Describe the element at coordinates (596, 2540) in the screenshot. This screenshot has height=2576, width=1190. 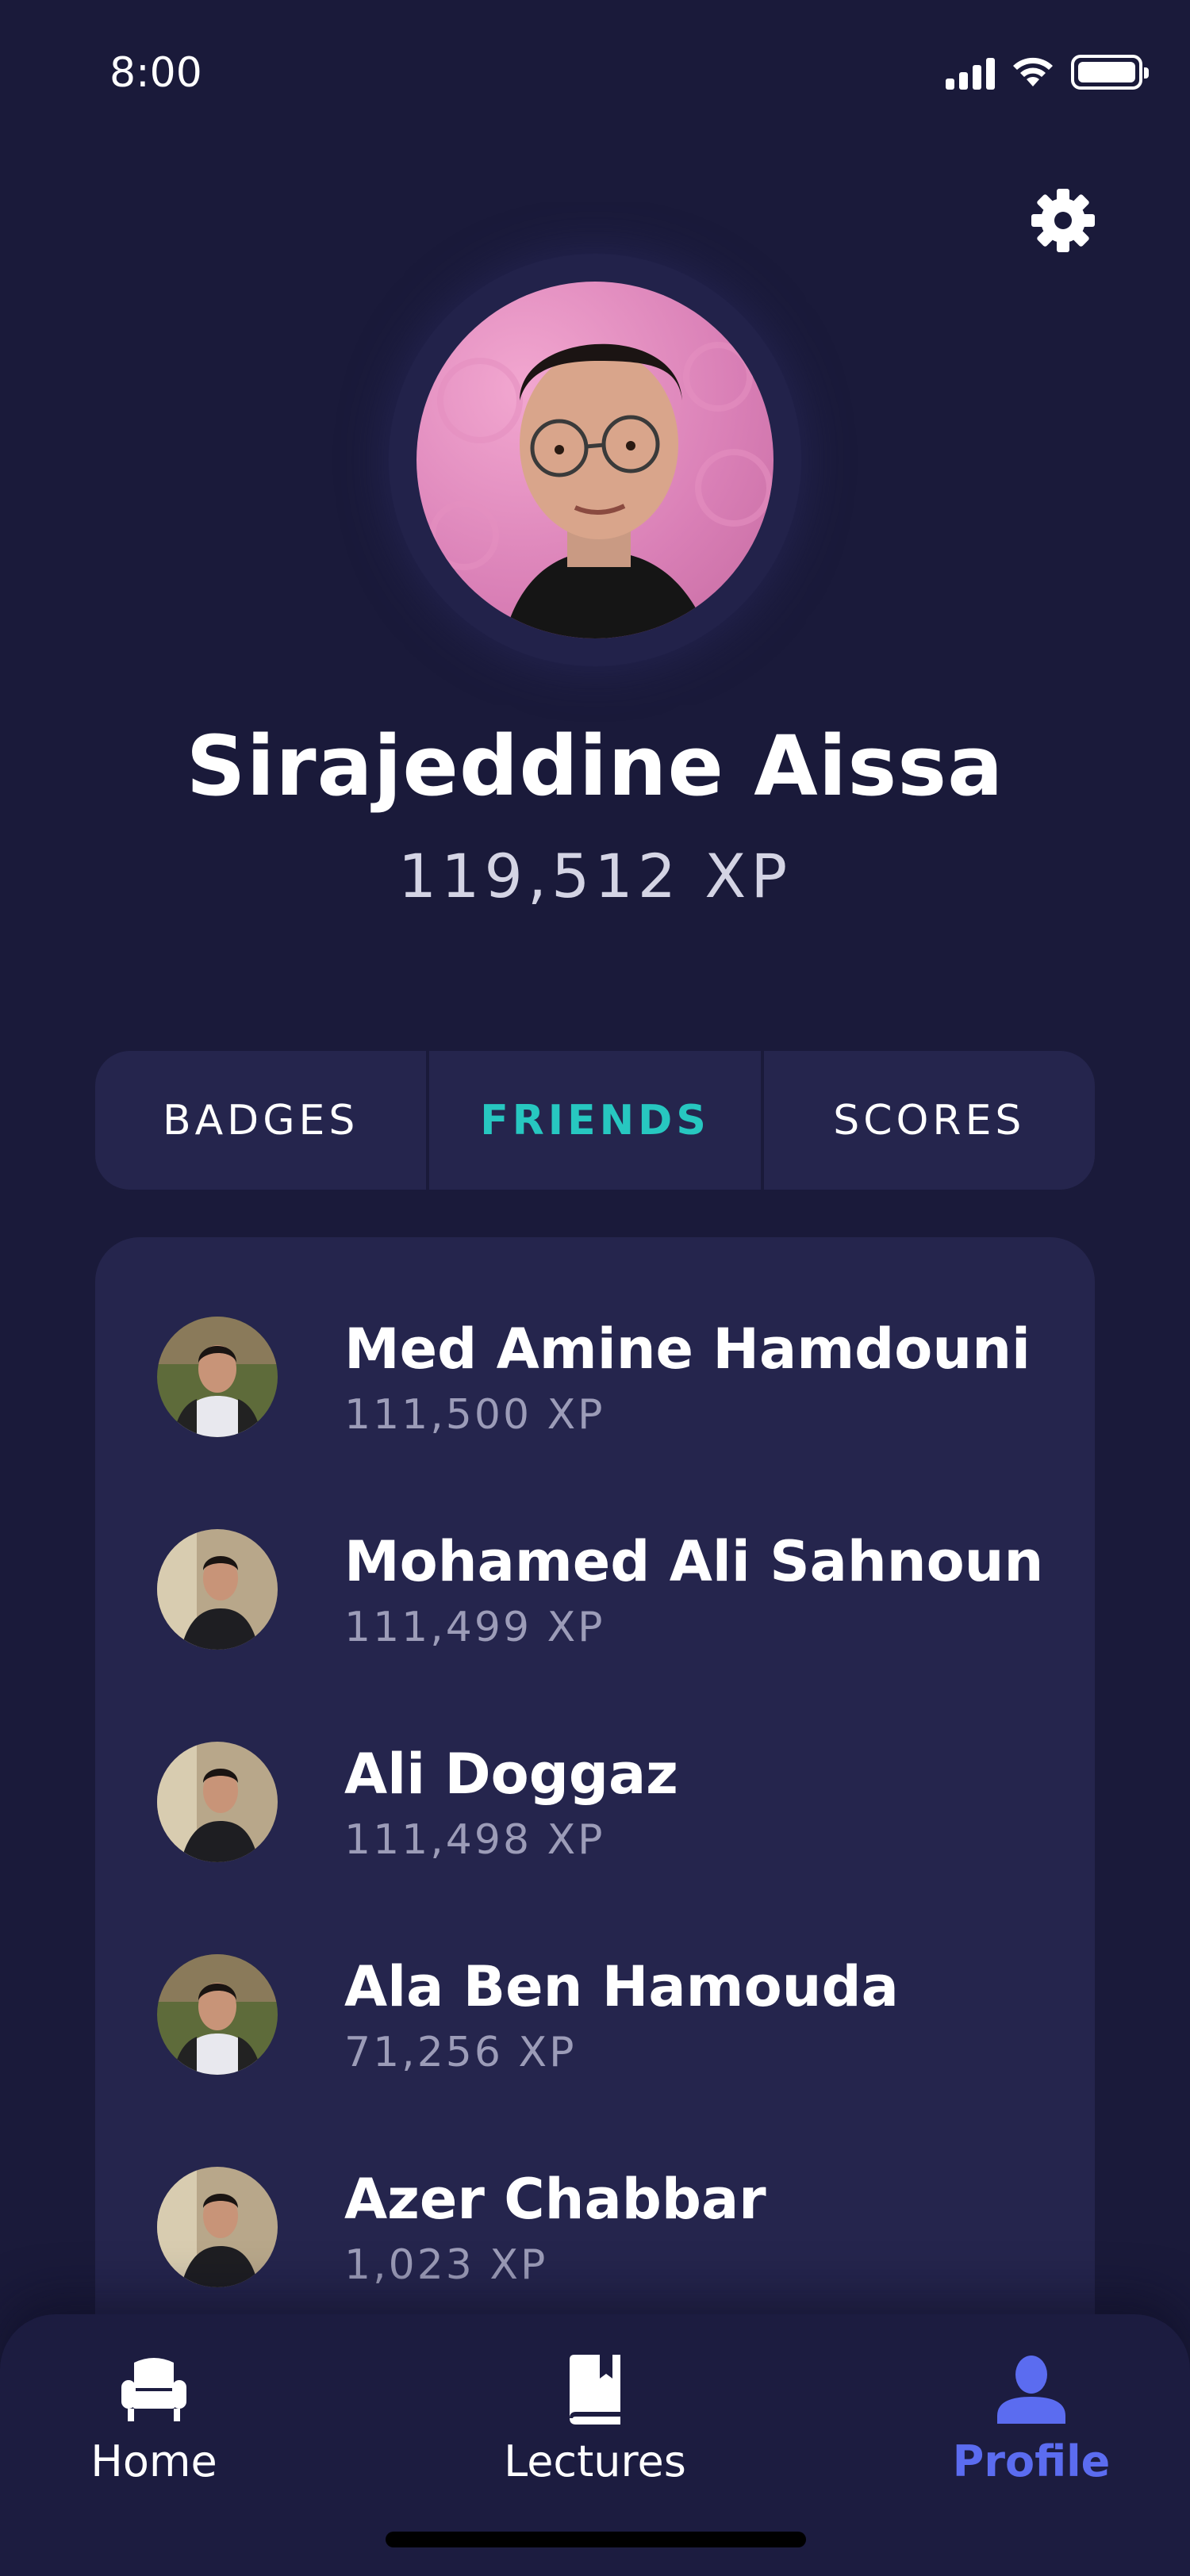
I see `home-indicator` at that location.